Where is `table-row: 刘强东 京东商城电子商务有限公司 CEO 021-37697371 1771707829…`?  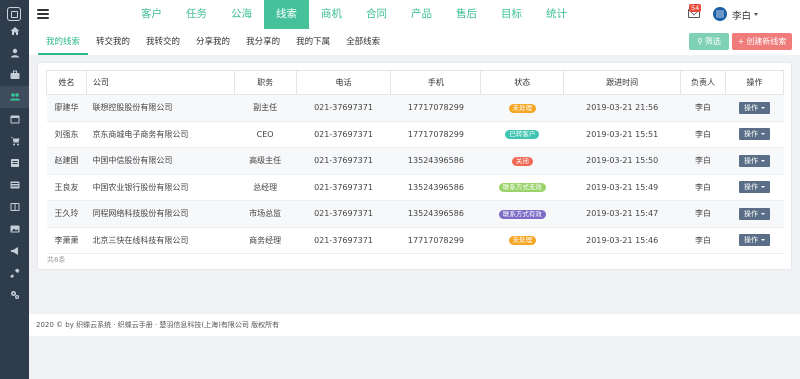 table-row: 刘强东 京东商城电子商务有限公司 CEO 021-37697371 1771707829… is located at coordinates (415, 134).